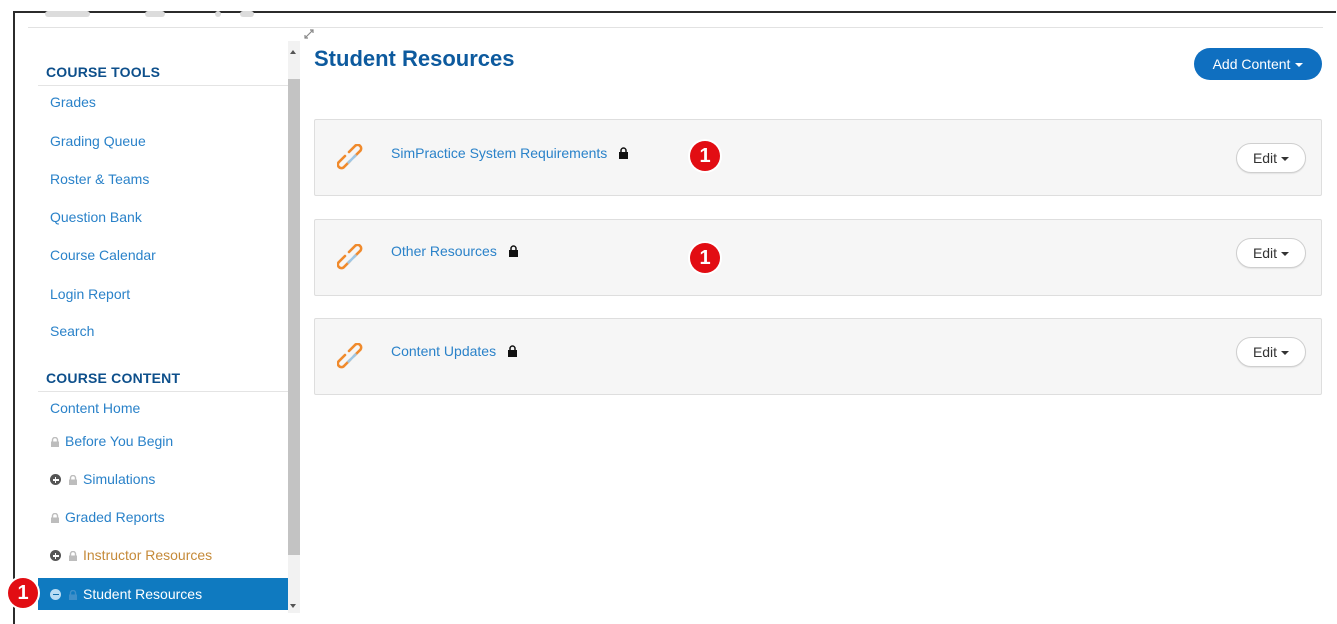  What do you see at coordinates (294, 317) in the screenshot?
I see `scrollbar-thumb` at bounding box center [294, 317].